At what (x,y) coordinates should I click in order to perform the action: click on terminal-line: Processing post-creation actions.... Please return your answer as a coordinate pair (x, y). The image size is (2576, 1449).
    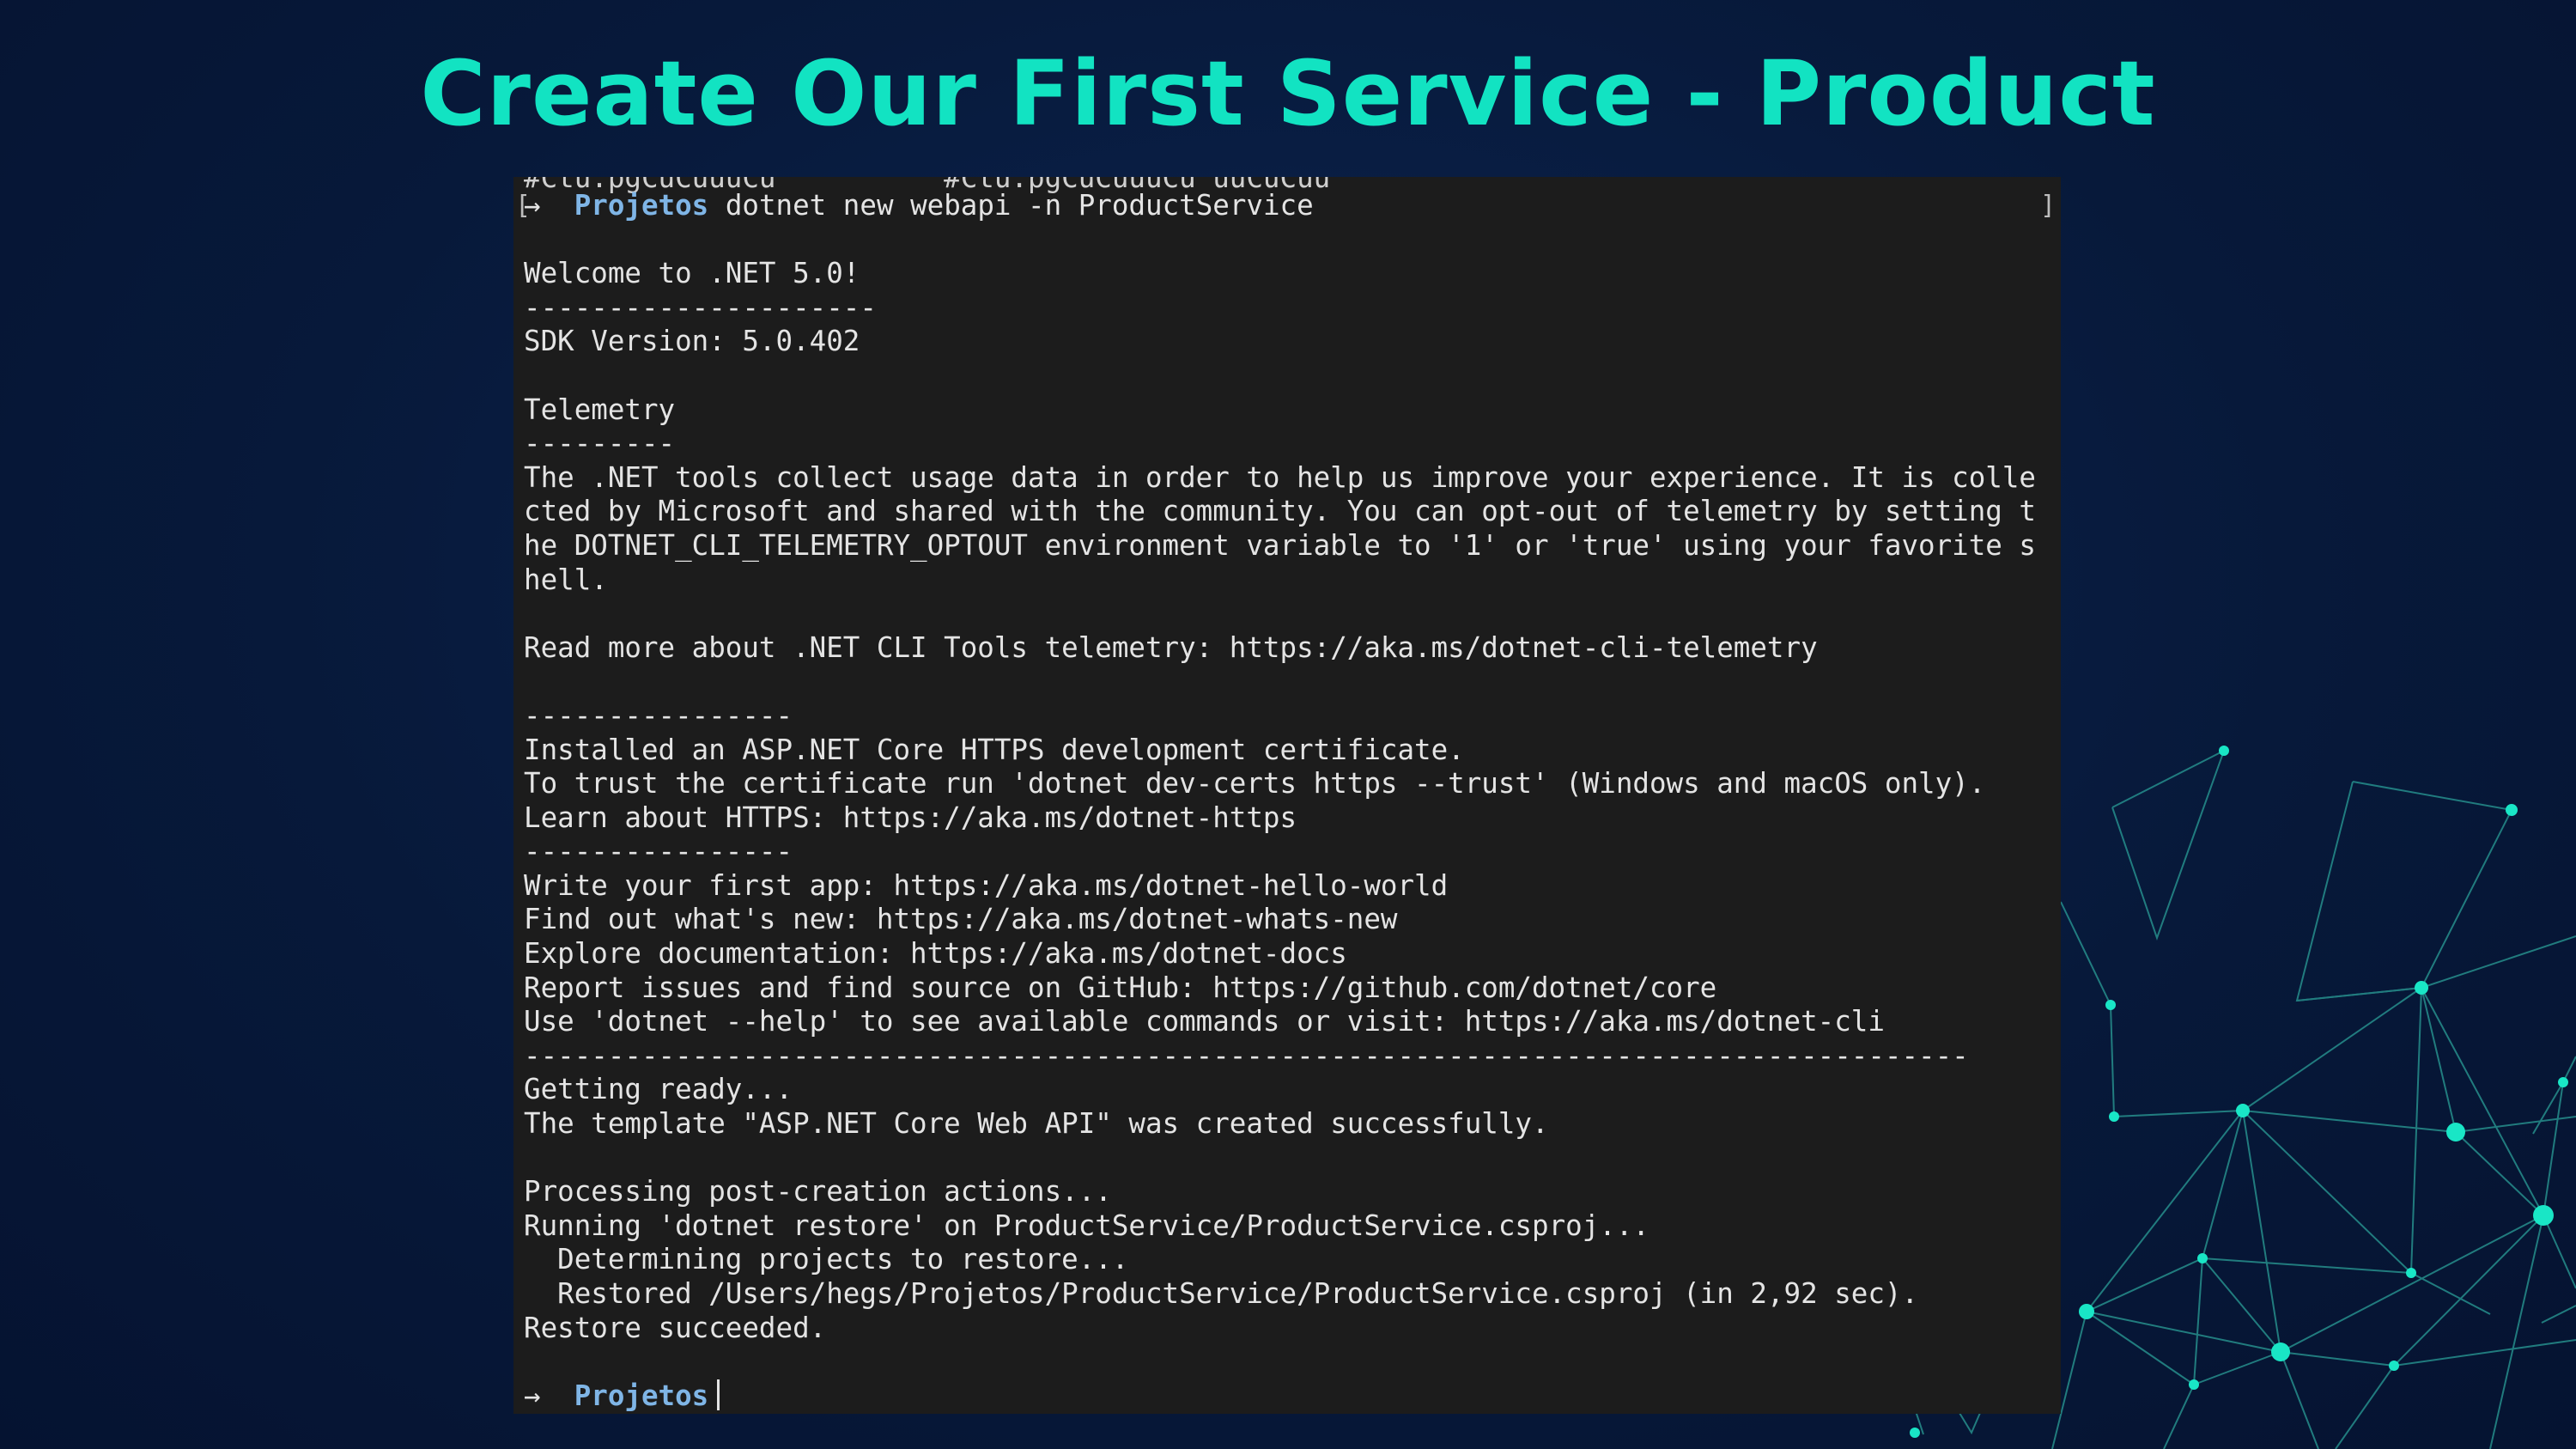
    Looking at the image, I should click on (818, 1192).